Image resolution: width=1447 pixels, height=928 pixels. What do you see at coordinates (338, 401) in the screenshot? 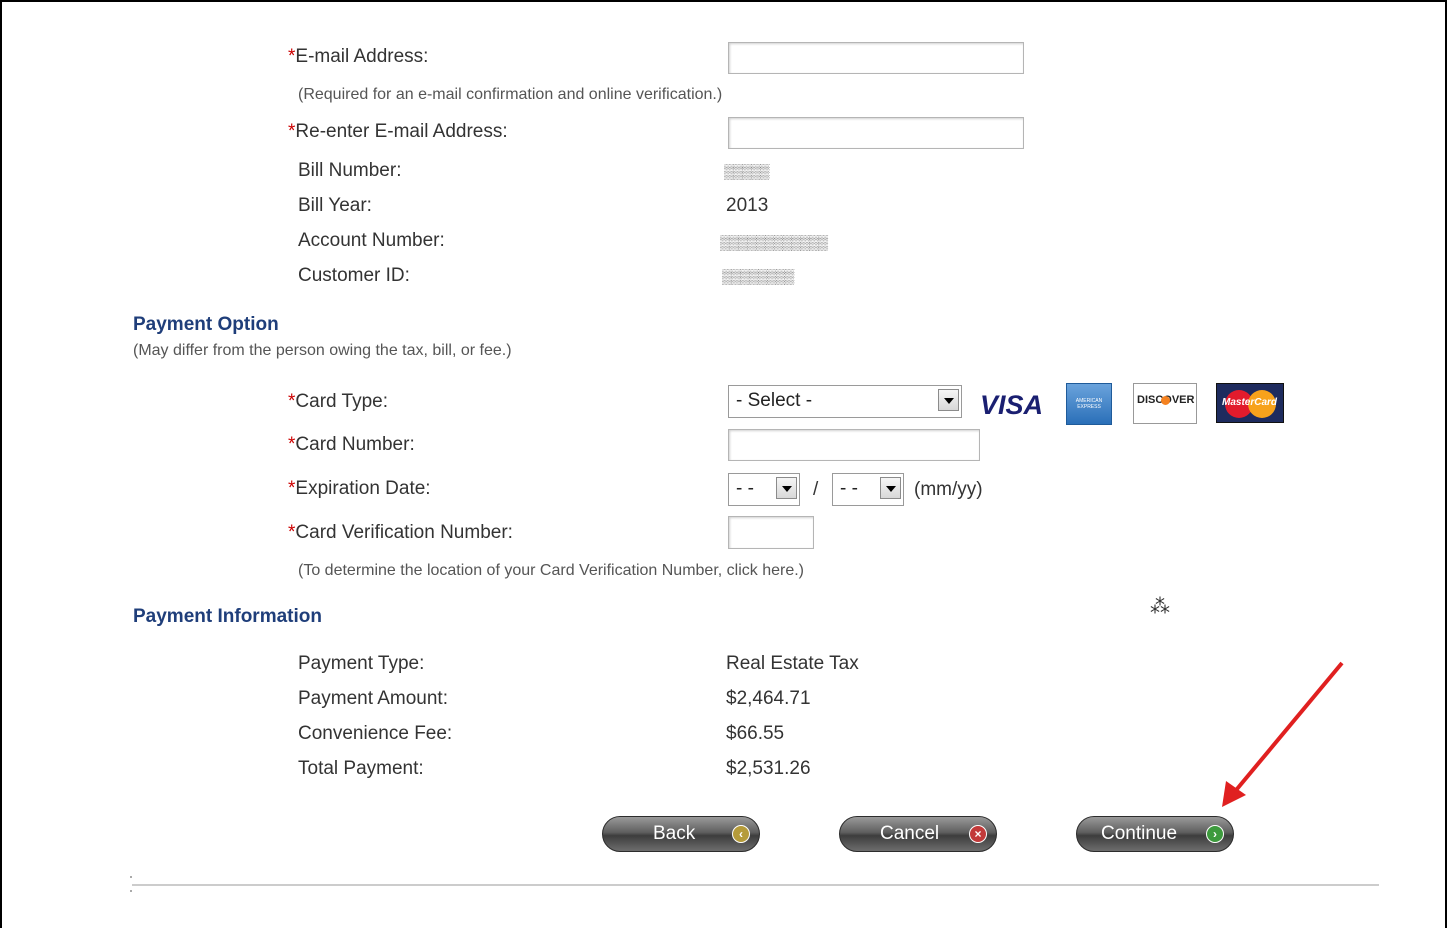
I see `card-type-label: *Card Type:` at bounding box center [338, 401].